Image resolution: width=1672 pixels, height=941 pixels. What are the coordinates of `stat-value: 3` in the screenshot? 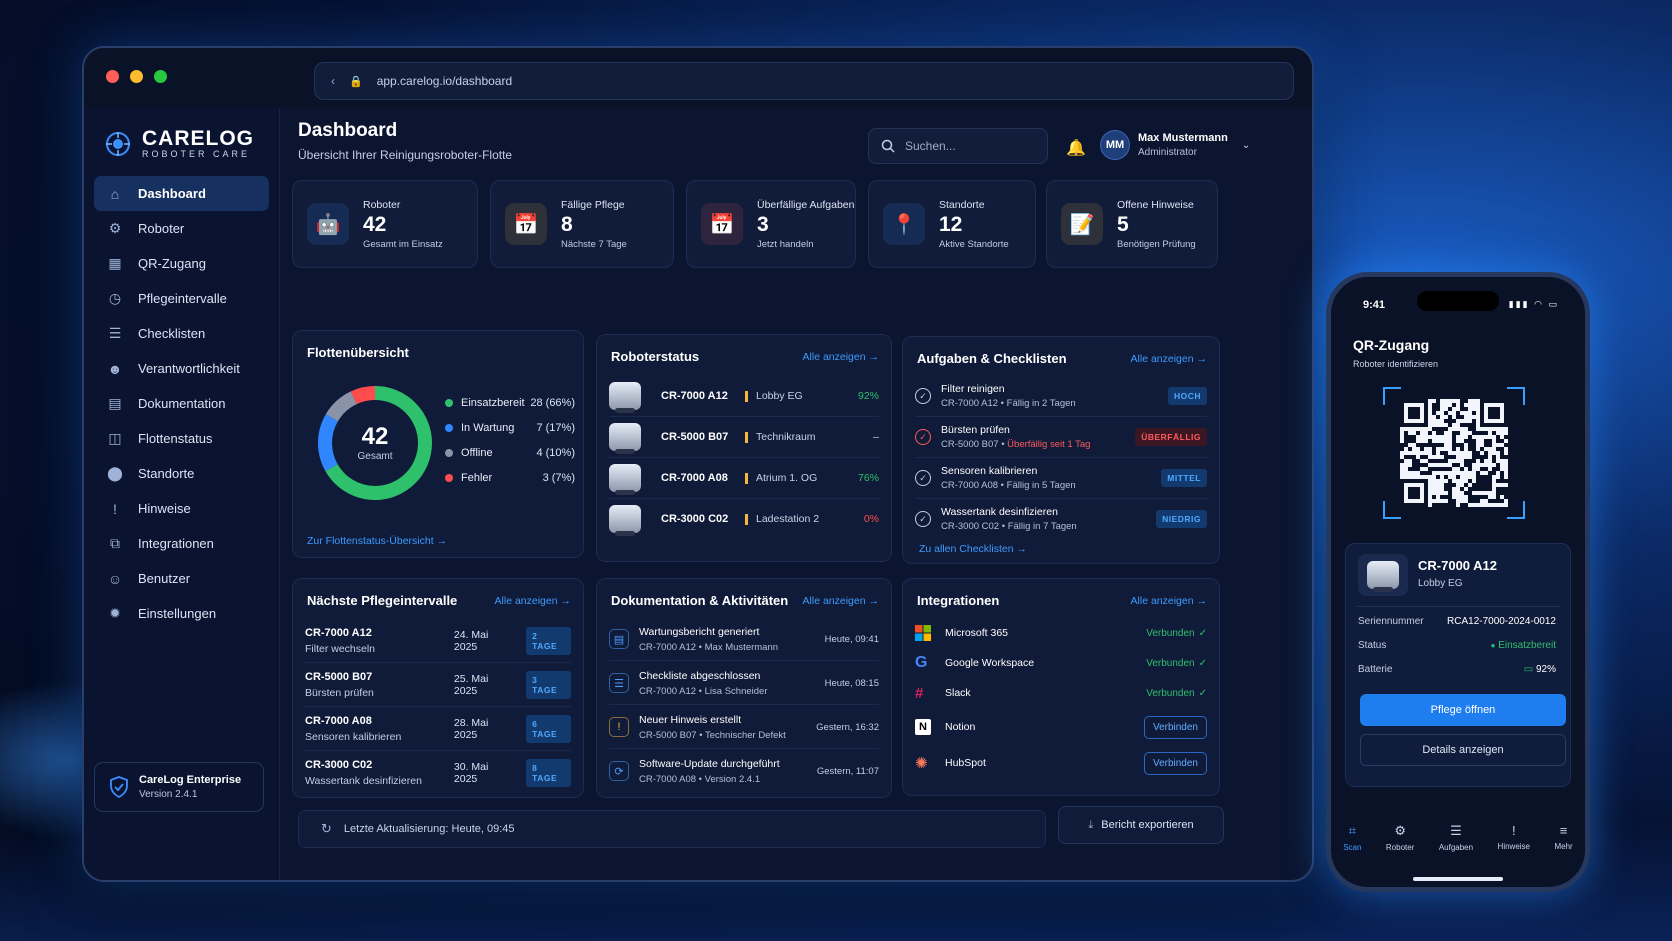 It's located at (763, 224).